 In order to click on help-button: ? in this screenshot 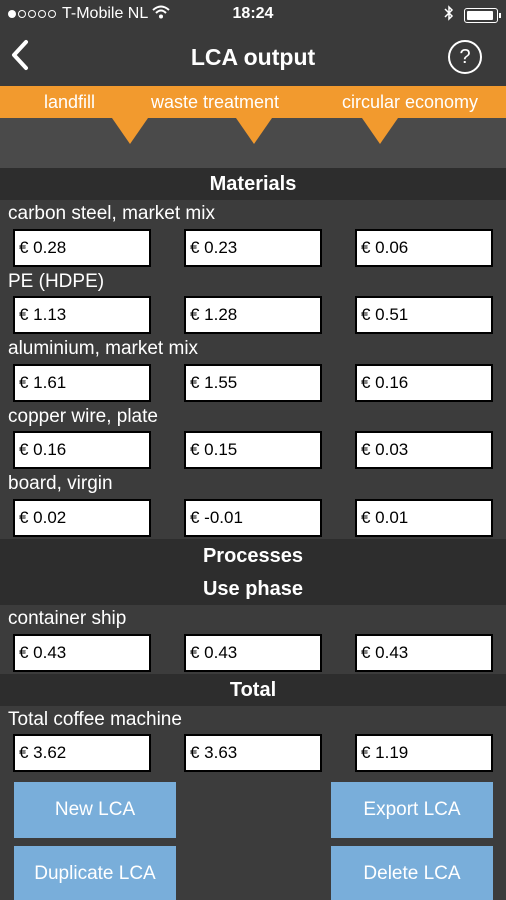, I will do `click(465, 57)`.